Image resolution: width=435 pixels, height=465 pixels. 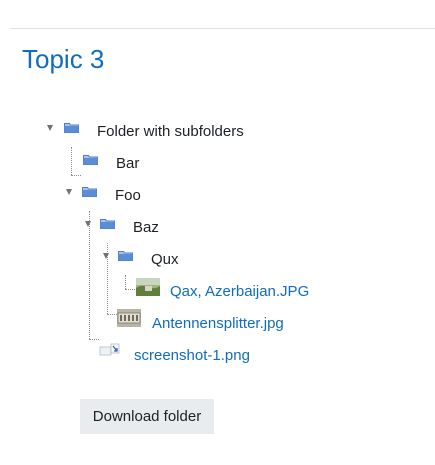 What do you see at coordinates (128, 196) in the screenshot?
I see `folder-foo-label: Foo` at bounding box center [128, 196].